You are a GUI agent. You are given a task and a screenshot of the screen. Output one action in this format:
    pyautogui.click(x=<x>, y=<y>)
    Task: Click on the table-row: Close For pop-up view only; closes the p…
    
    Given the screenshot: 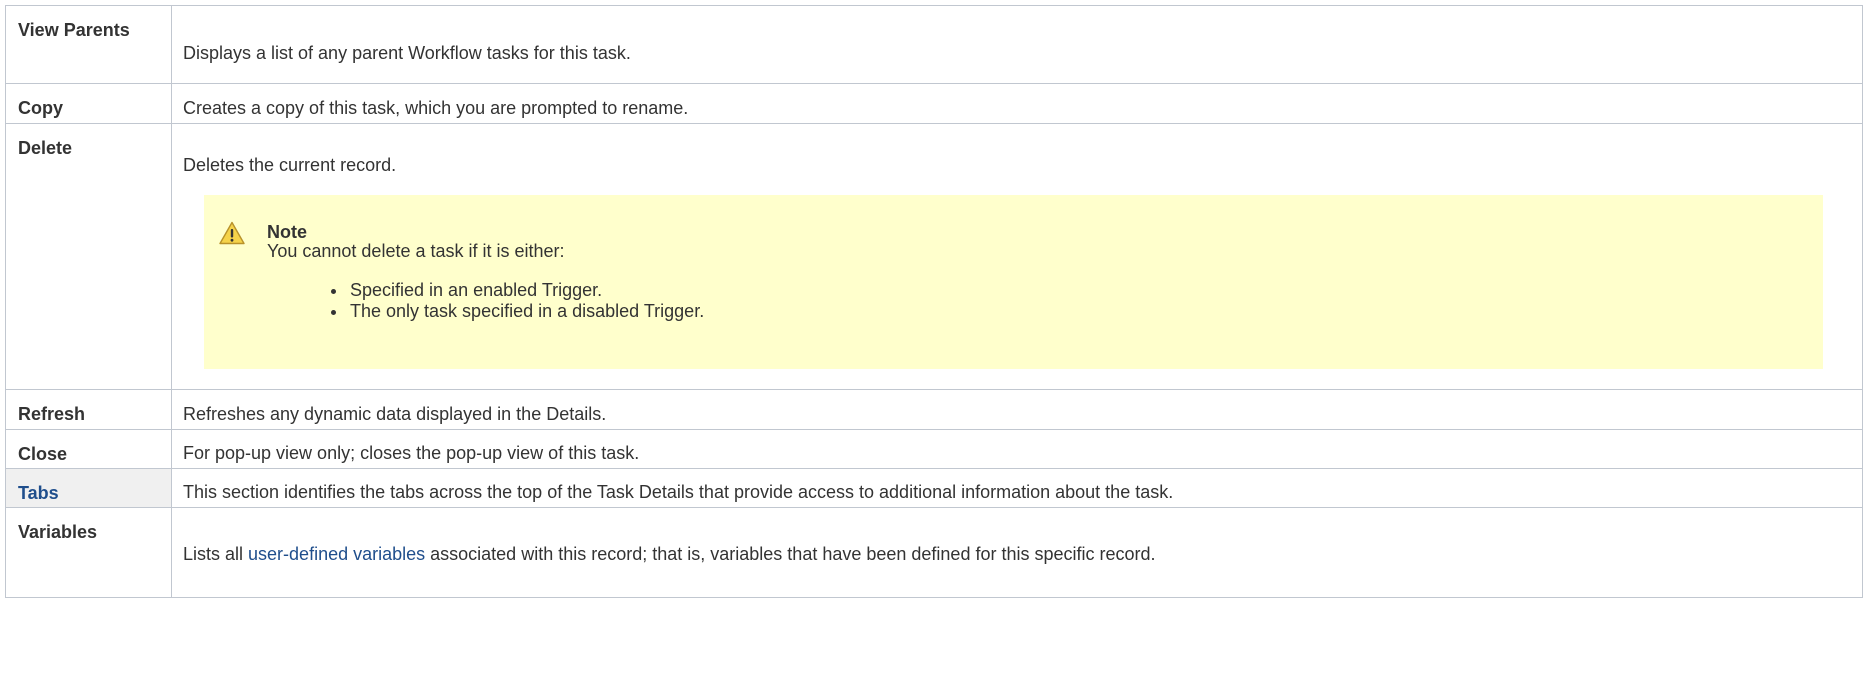 What is the action you would take?
    pyautogui.click(x=934, y=449)
    